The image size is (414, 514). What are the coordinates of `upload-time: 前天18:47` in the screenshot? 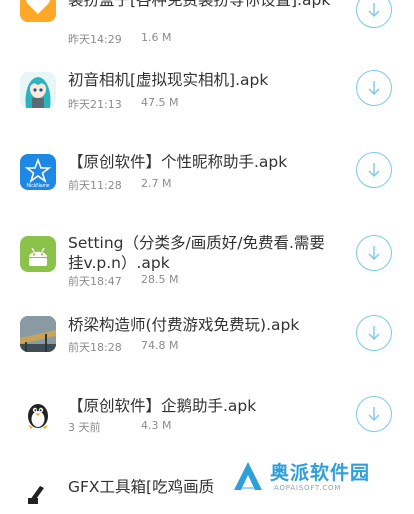 It's located at (95, 281).